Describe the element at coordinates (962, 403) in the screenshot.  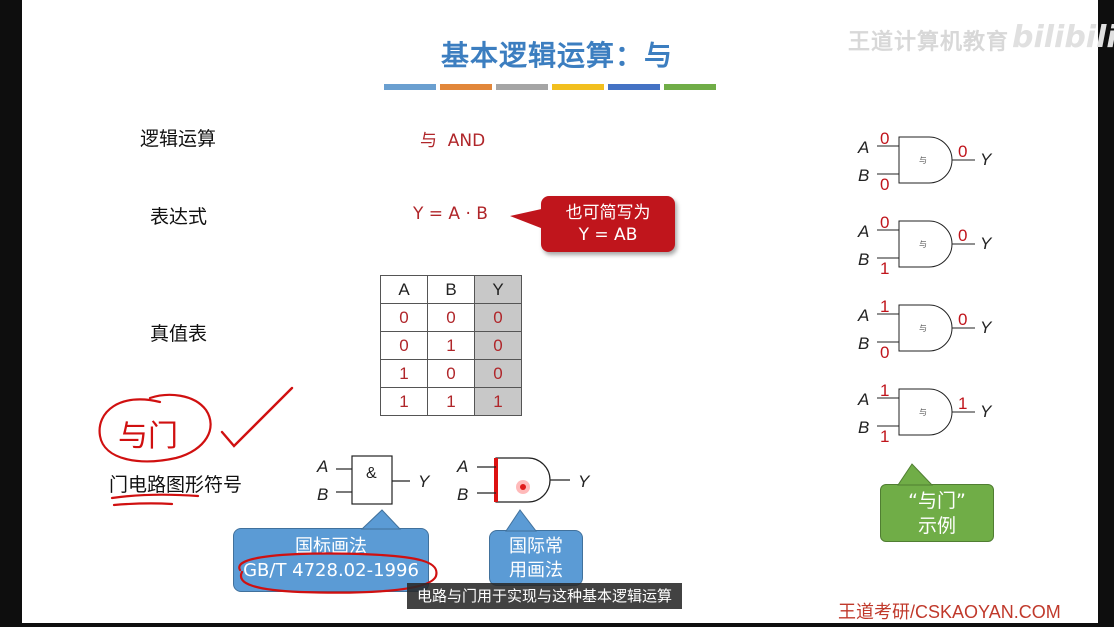
I see `output-bit: 1` at that location.